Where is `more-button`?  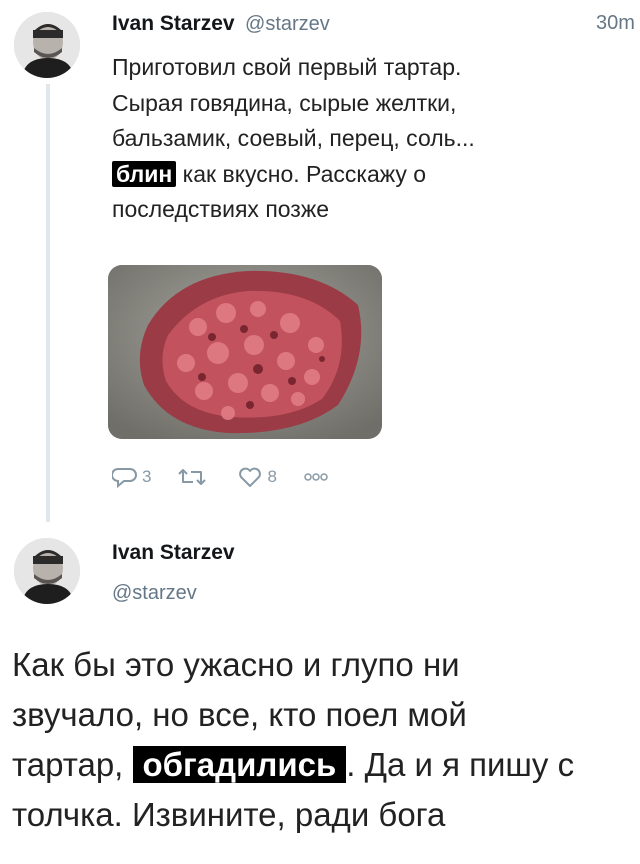 more-button is located at coordinates (316, 477).